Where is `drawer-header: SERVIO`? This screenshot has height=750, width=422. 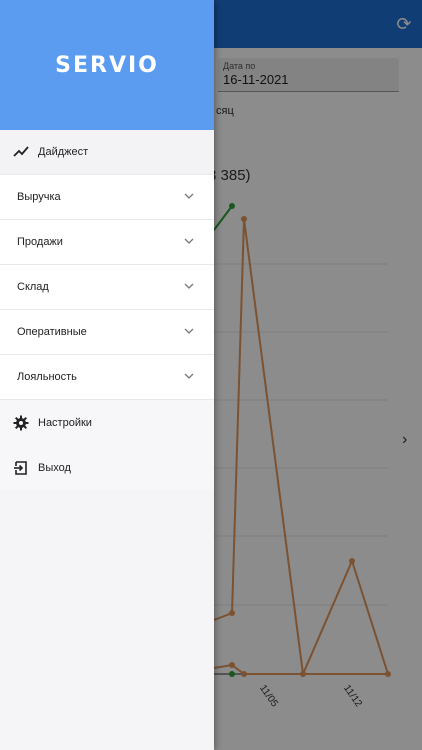
drawer-header: SERVIO is located at coordinates (107, 65).